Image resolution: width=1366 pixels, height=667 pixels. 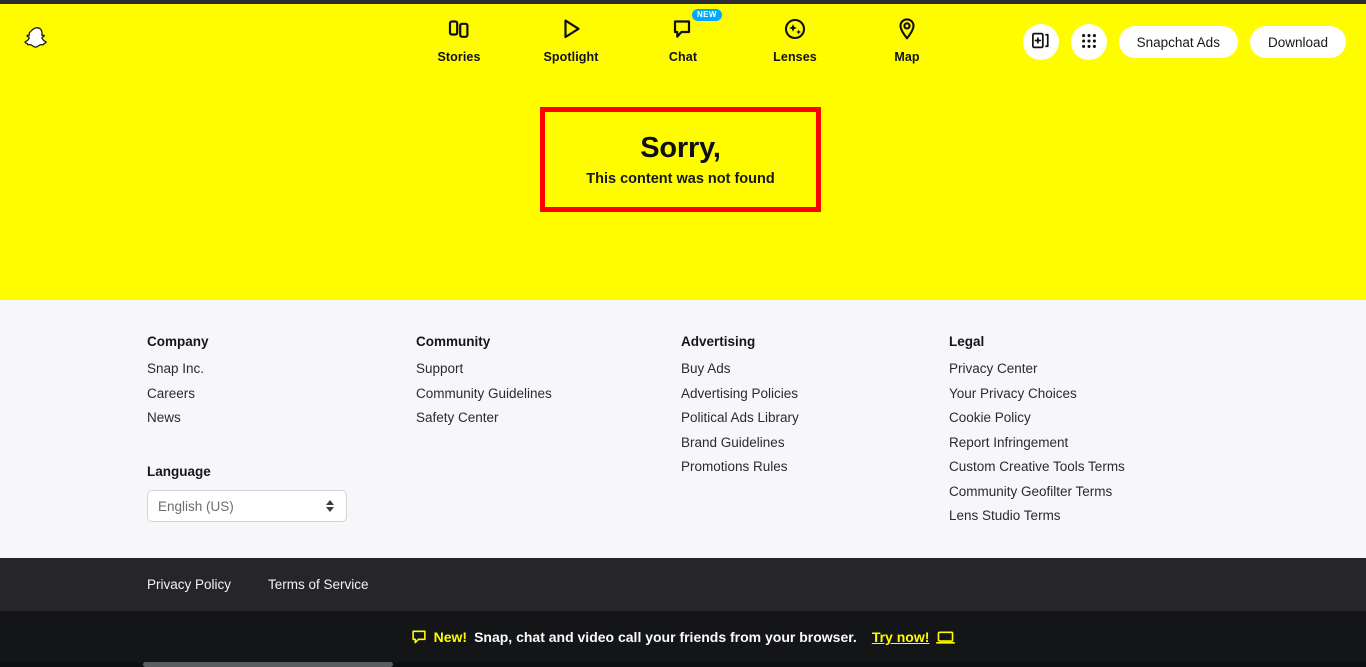 I want to click on snapchat-ghost-icon, so click(x=37, y=41).